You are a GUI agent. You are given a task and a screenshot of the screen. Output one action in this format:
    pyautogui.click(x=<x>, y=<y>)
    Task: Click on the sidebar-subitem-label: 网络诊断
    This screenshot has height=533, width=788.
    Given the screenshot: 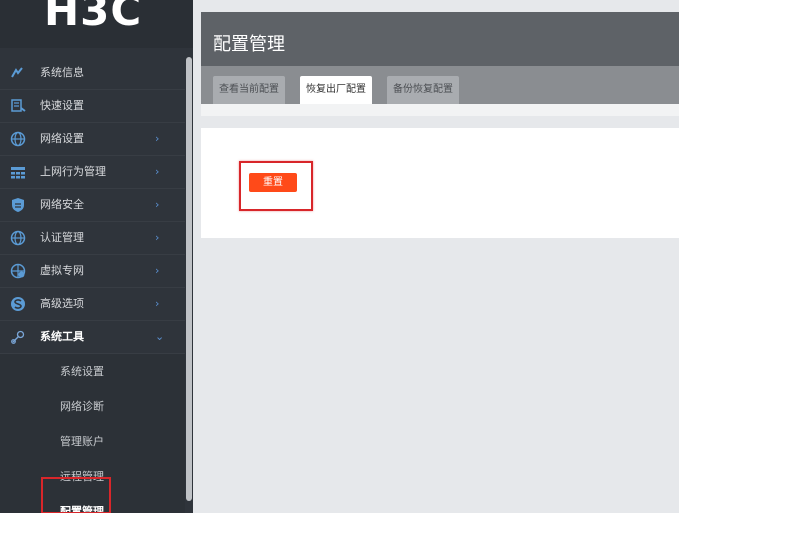 What is the action you would take?
    pyautogui.click(x=82, y=406)
    